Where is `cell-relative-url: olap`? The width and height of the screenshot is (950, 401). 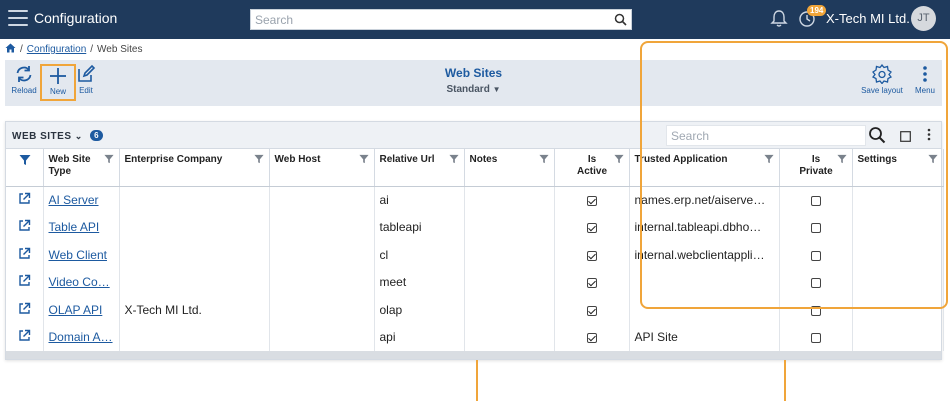
cell-relative-url: olap is located at coordinates (419, 310).